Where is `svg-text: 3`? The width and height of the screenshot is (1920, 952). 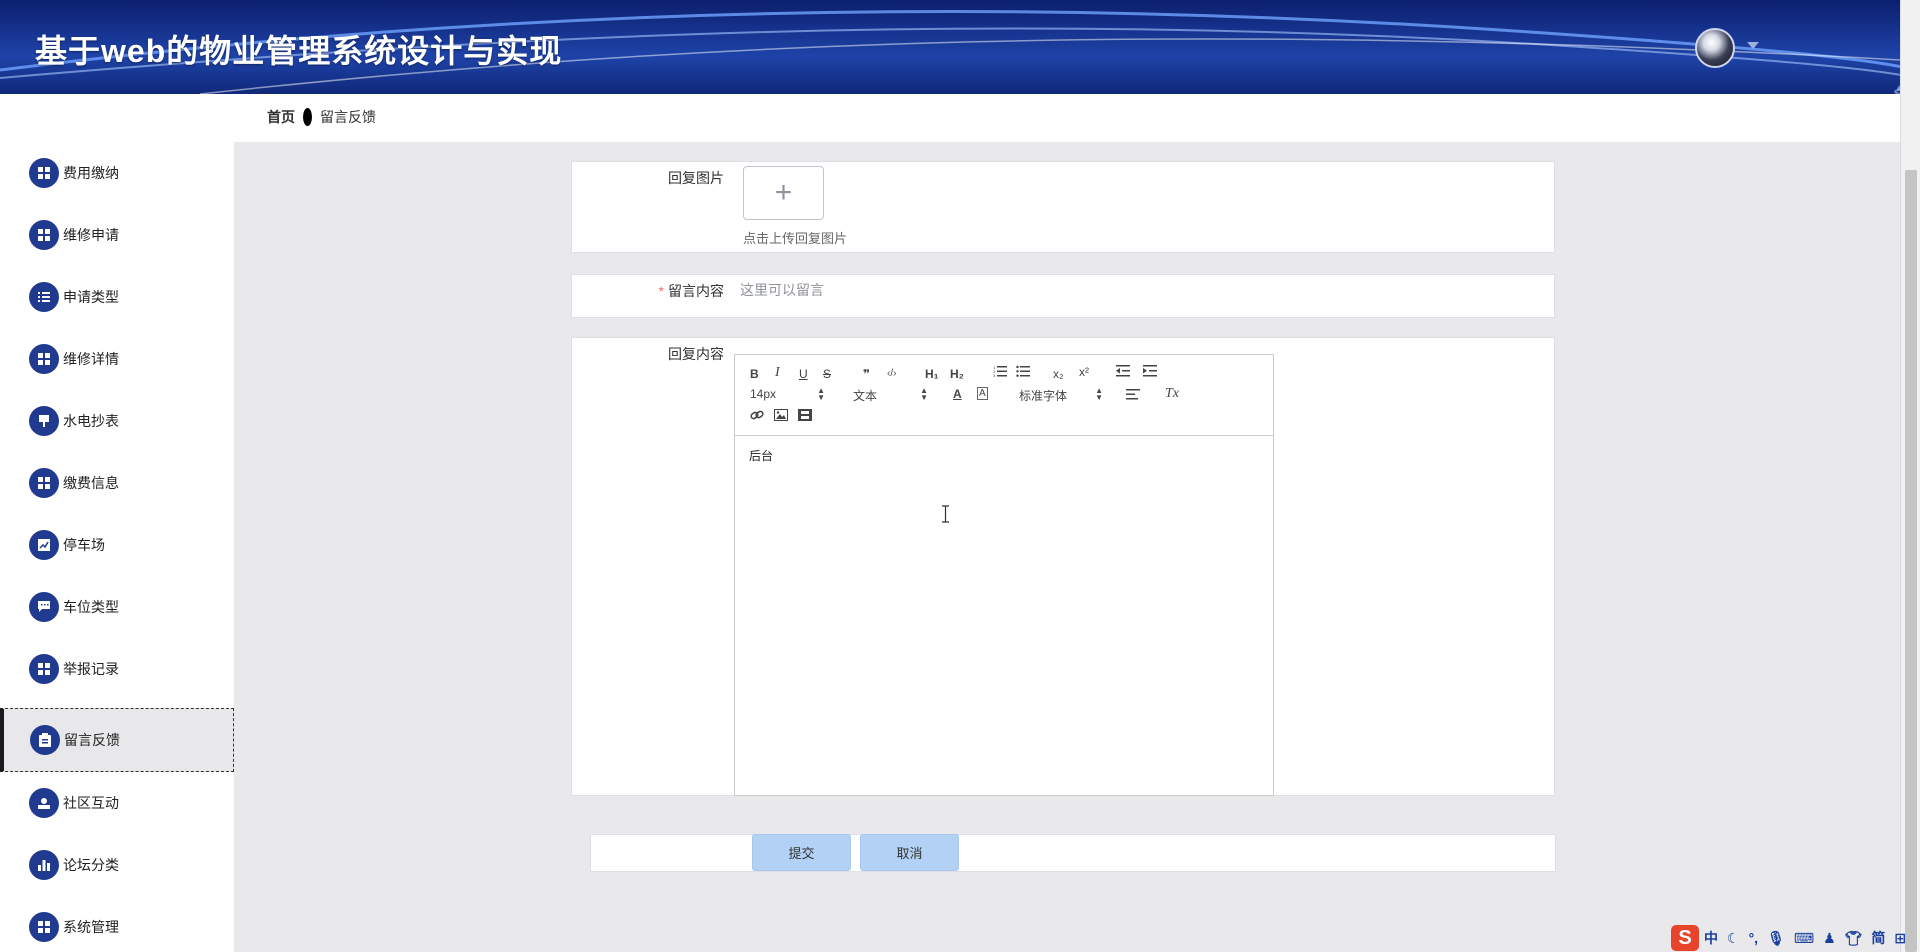
svg-text: 3 is located at coordinates (994, 375).